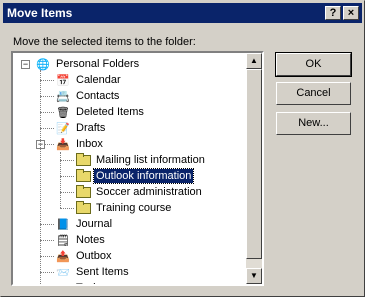  Describe the element at coordinates (150, 160) in the screenshot. I see `tree-item-label: Mailing list information` at that location.